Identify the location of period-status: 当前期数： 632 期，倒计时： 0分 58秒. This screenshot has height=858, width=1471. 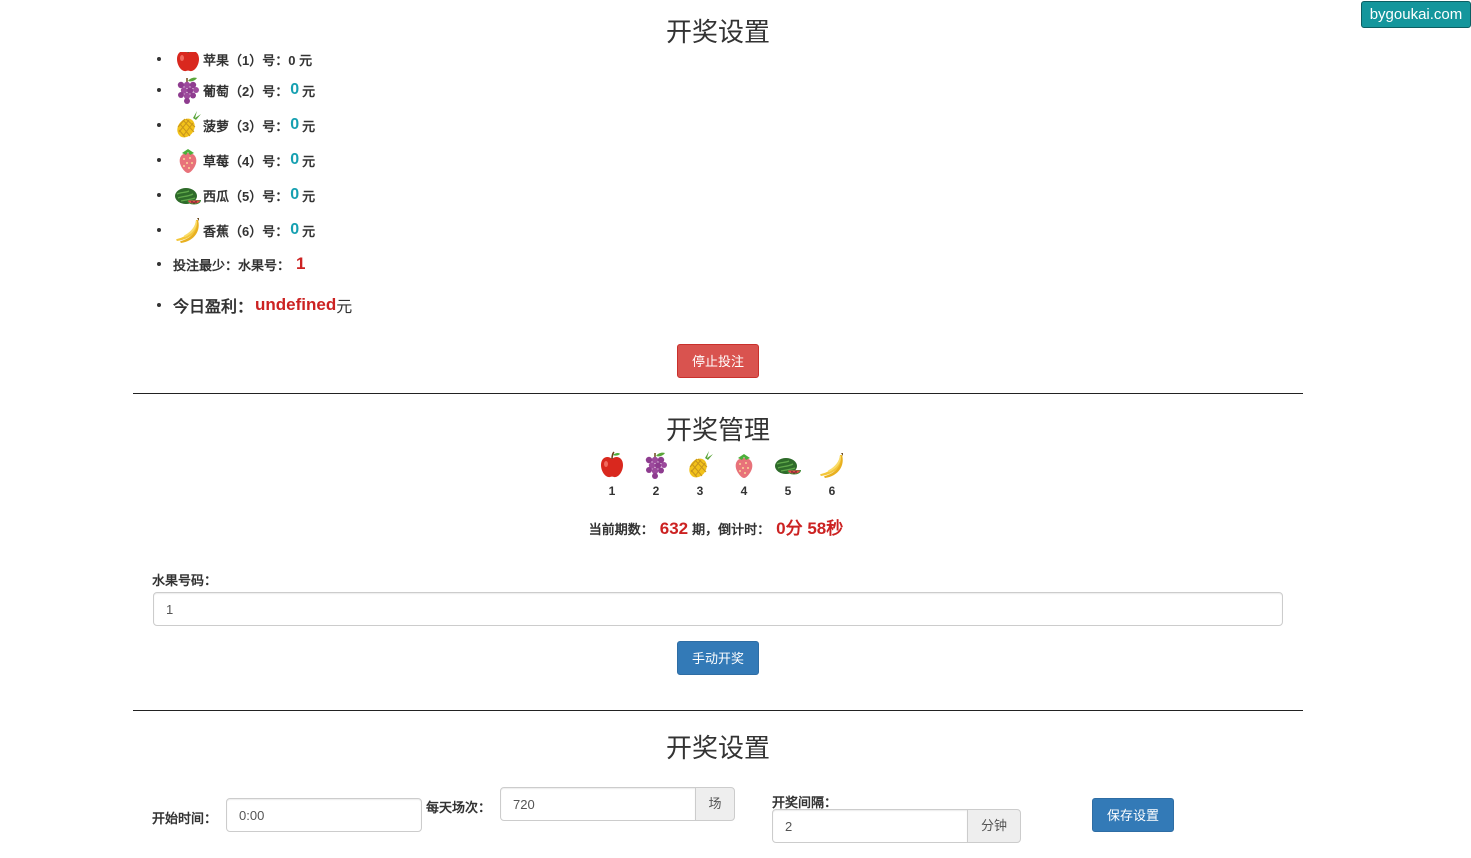
(718, 526).